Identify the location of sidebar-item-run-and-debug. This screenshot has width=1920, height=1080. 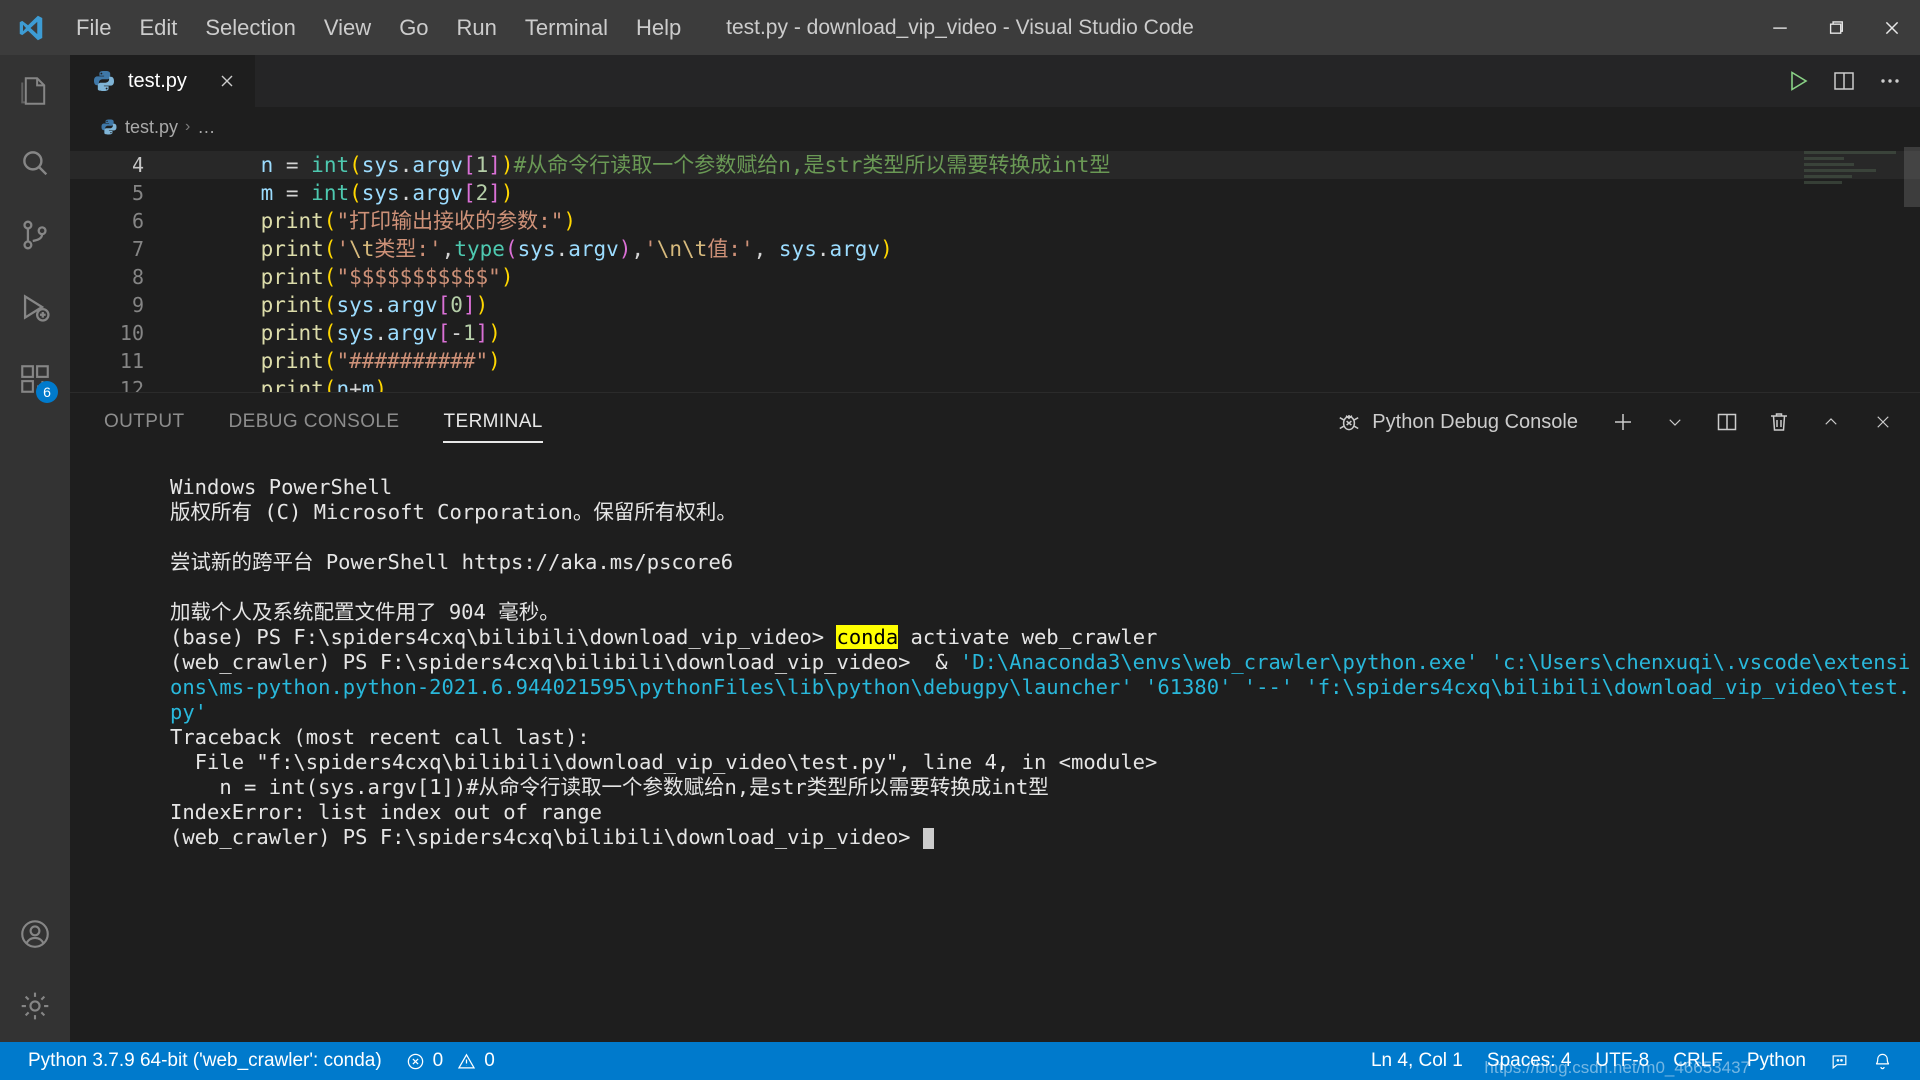
(35, 307).